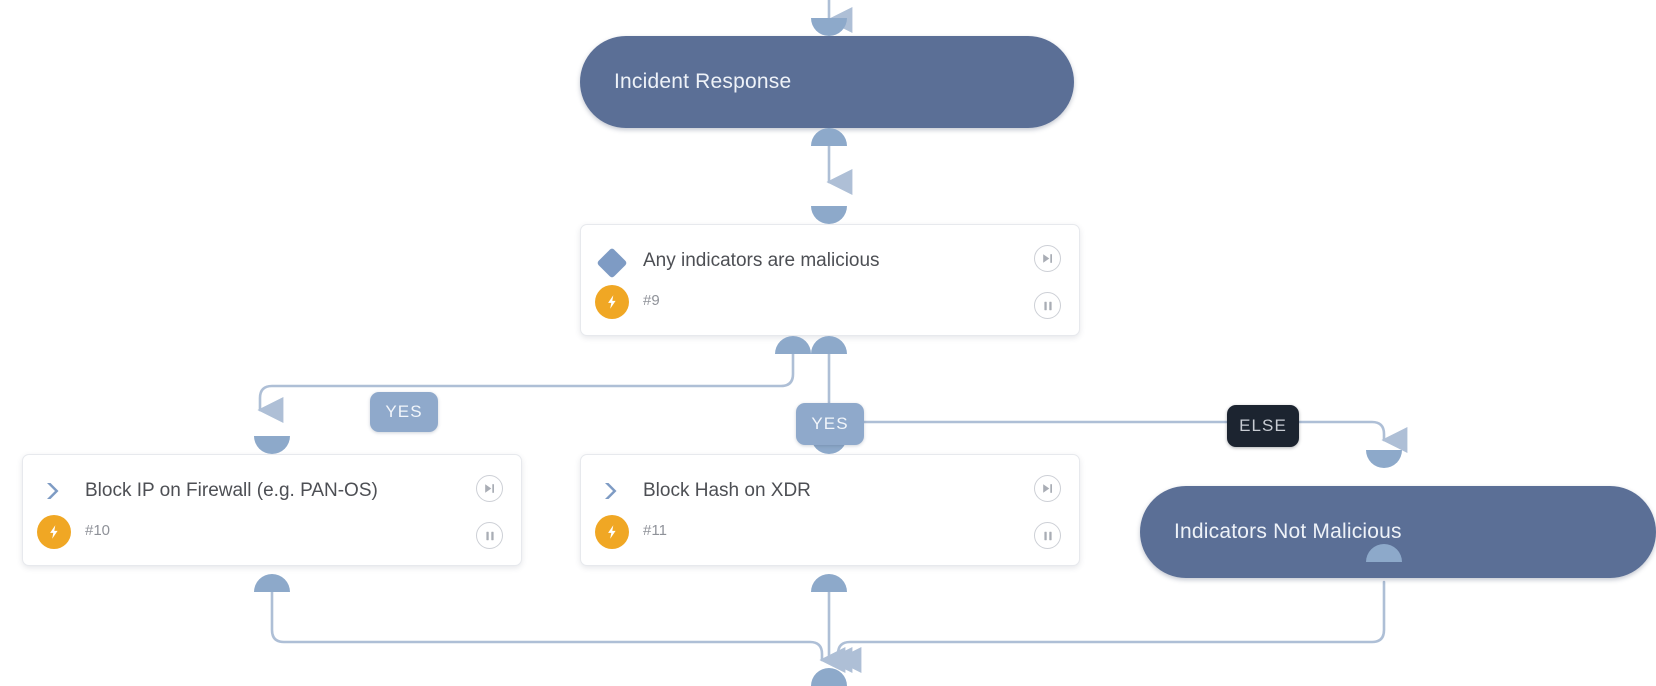  I want to click on node-incident-response-label: Incident Response, so click(703, 81).